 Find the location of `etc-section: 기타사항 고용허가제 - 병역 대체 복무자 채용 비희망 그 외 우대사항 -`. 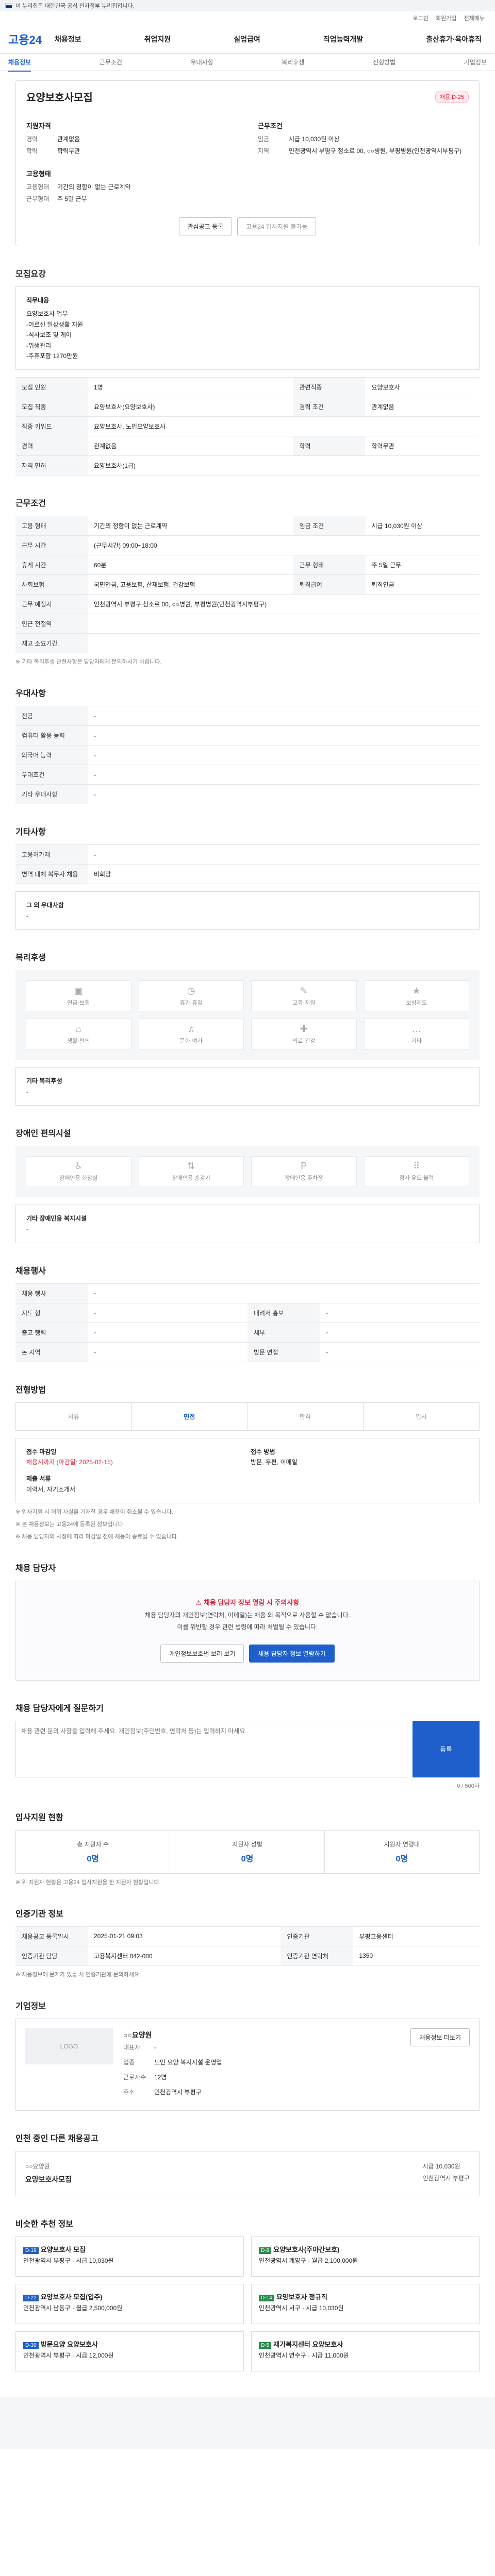

etc-section: 기타사항 고용허가제 - 병역 대체 복무자 채용 비희망 그 외 우대사항 - is located at coordinates (247, 877).